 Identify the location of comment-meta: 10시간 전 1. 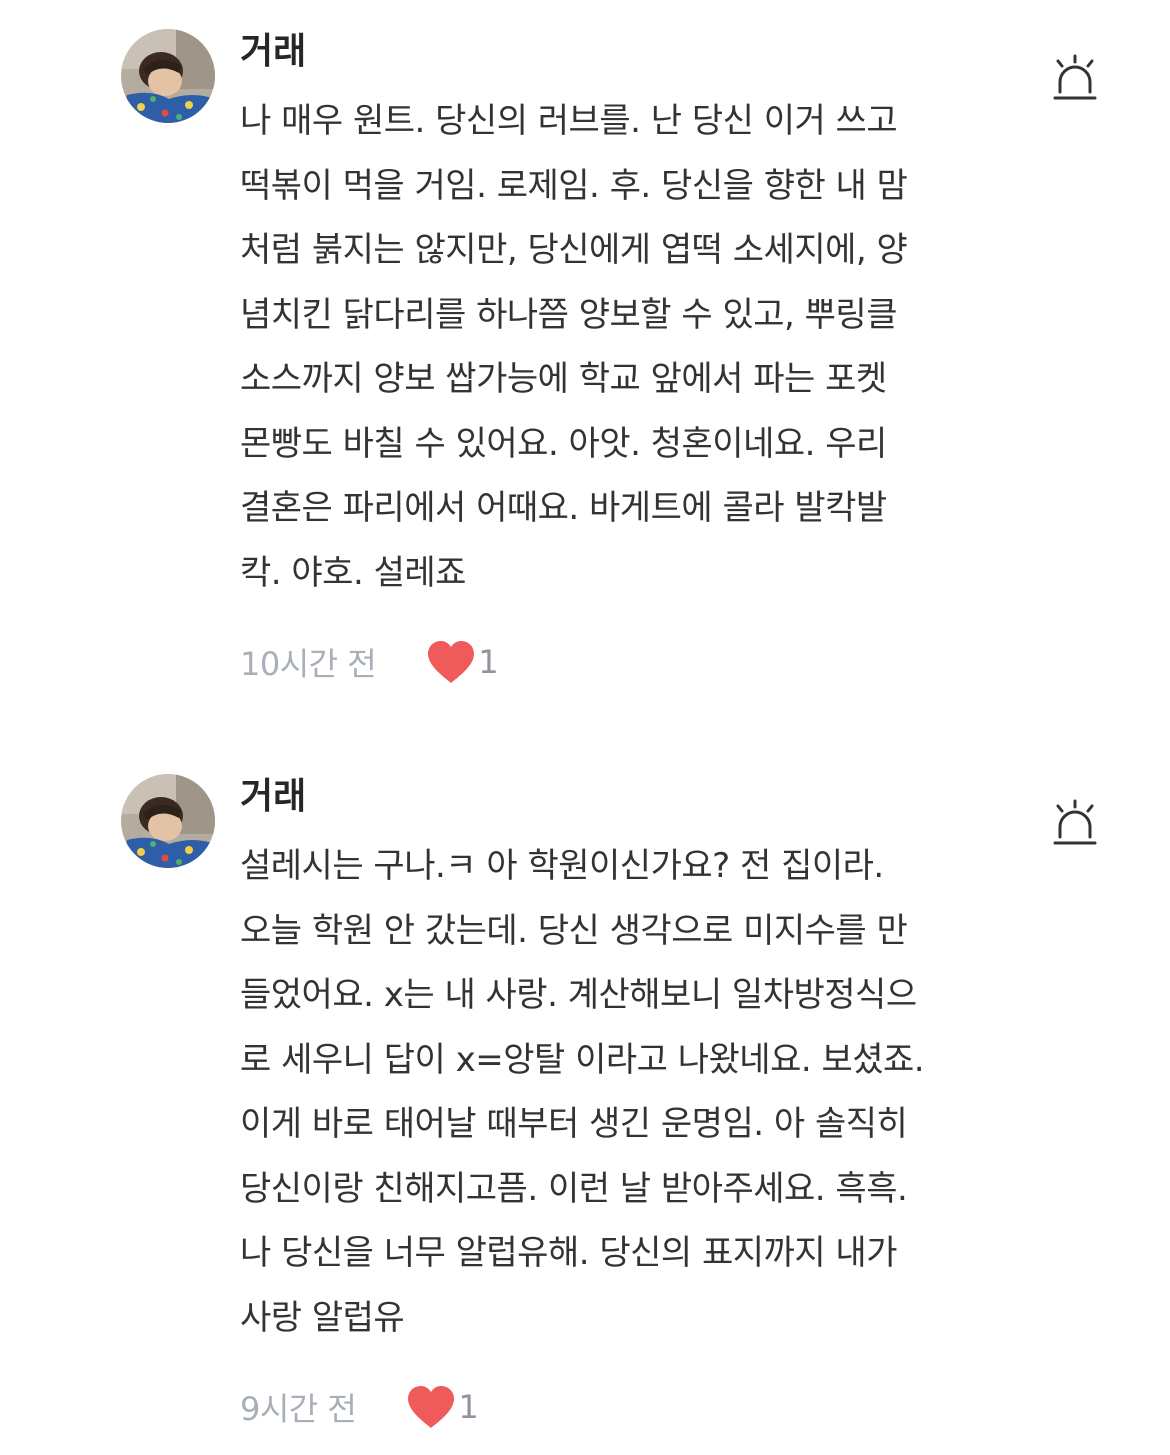
(369, 662).